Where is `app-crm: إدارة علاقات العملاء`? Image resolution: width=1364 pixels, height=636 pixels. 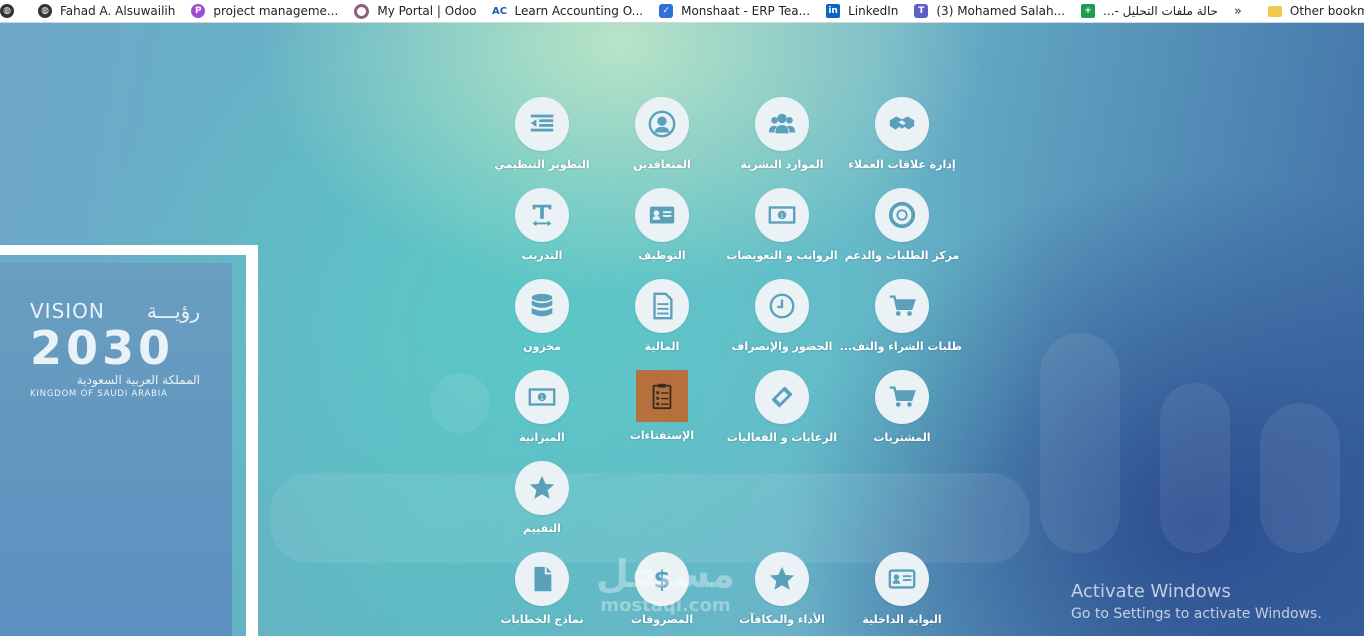
app-crm: إدارة علاقات العملاء is located at coordinates (902, 134).